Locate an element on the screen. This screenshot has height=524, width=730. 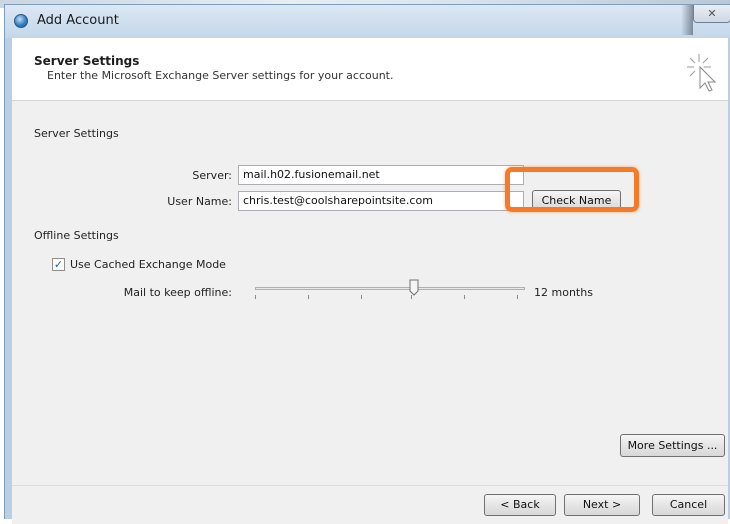
cancel-button: Cancel is located at coordinates (688, 505).